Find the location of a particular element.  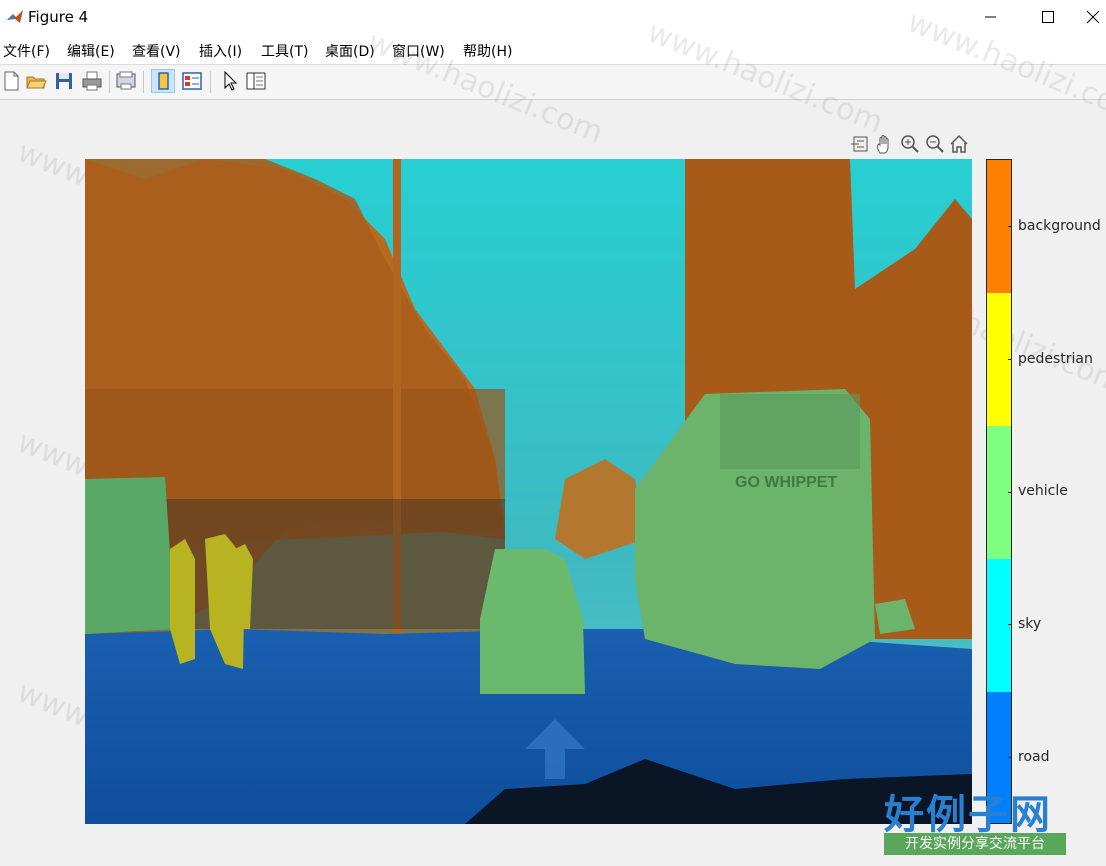

site-logo-tagline: 开发实例分享交流平台 is located at coordinates (975, 844).